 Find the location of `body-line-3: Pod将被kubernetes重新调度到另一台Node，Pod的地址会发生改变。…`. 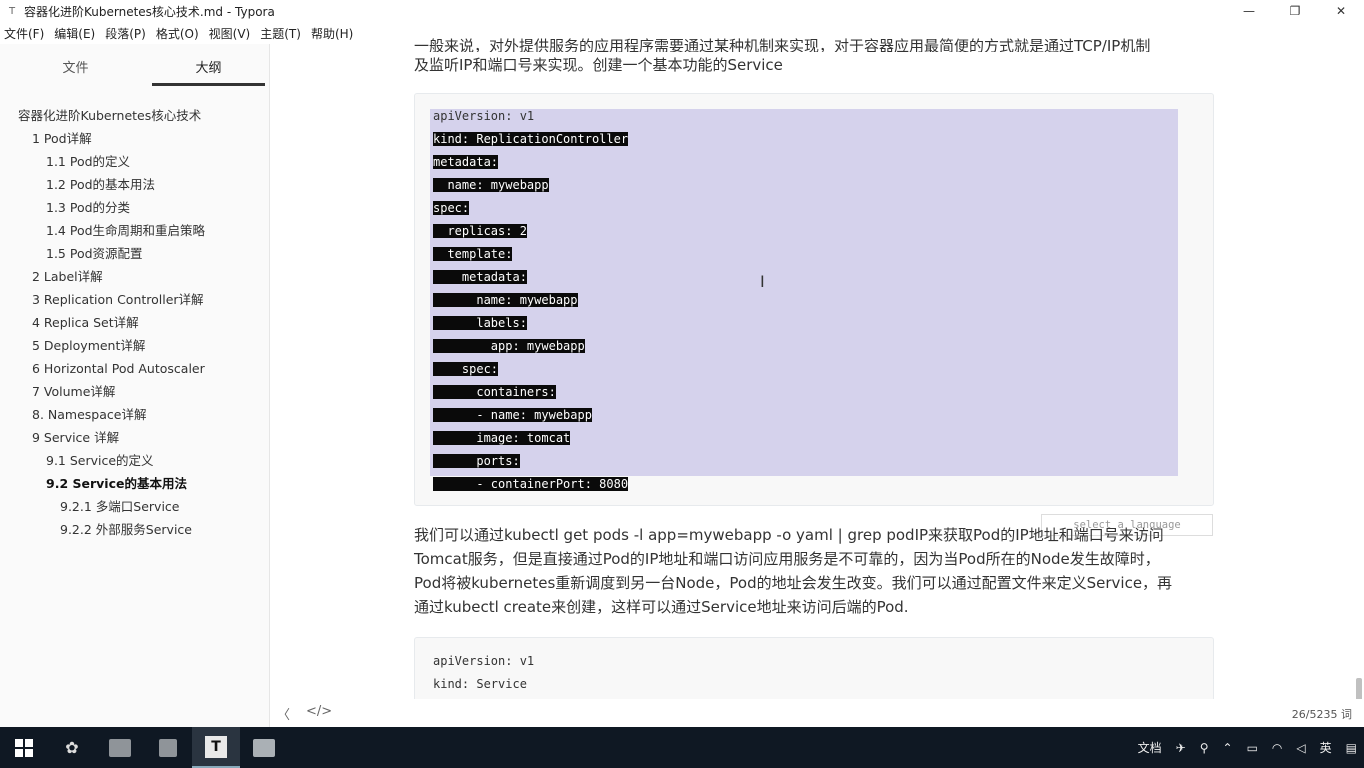

body-line-3: Pod将被kubernetes重新调度到另一台Node，Pod的地址会发生改变。… is located at coordinates (793, 583).